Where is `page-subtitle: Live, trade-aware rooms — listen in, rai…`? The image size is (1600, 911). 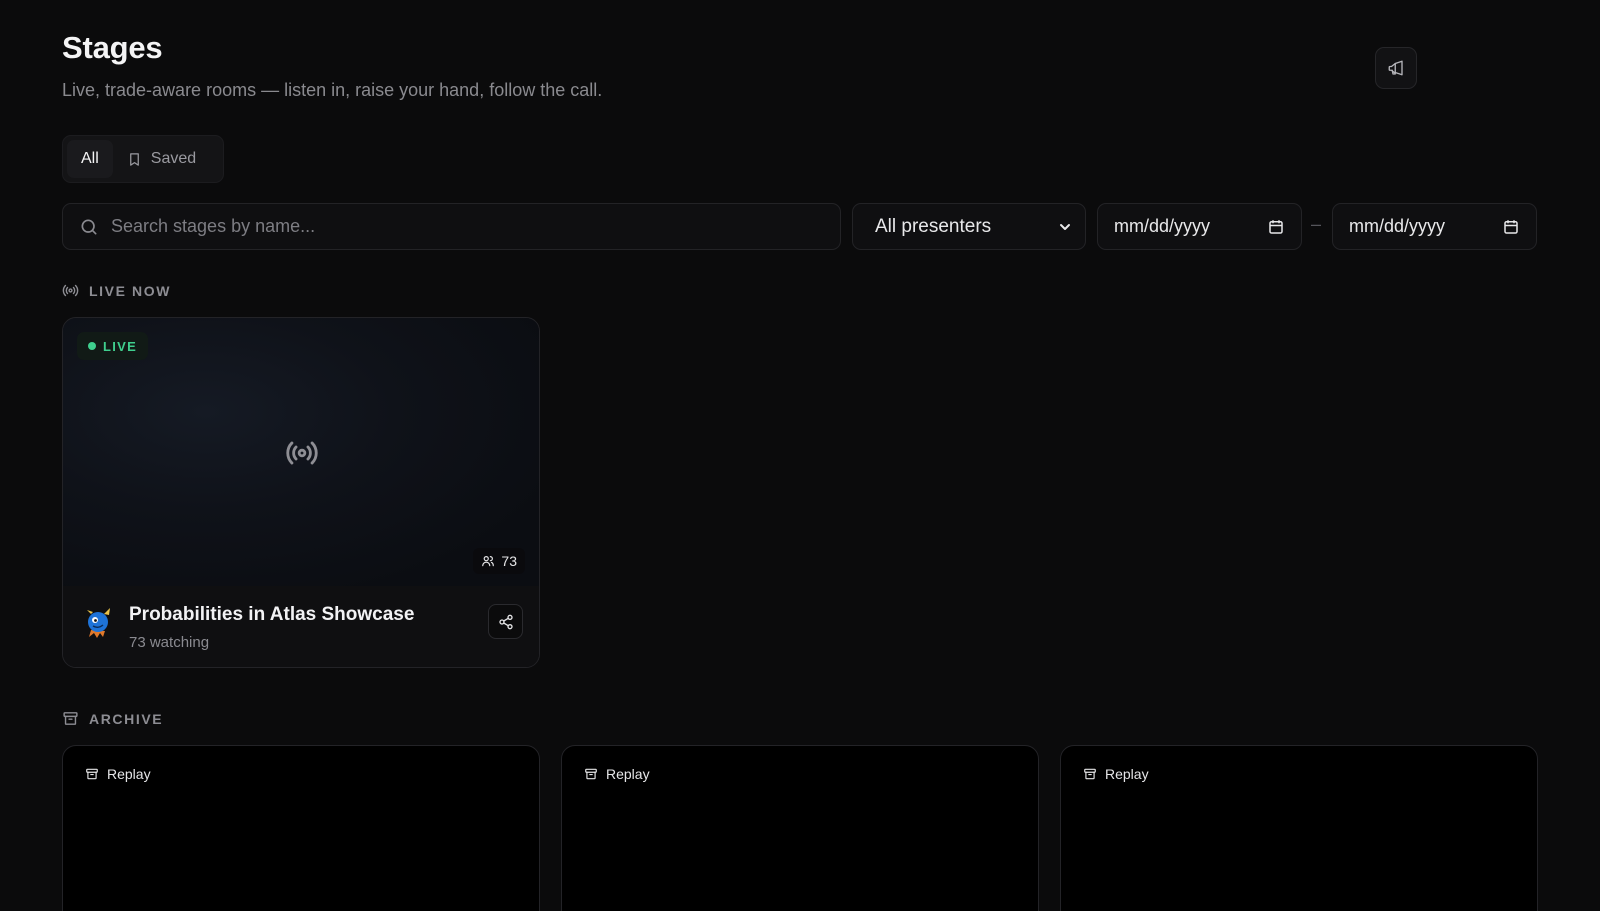 page-subtitle: Live, trade-aware rooms — listen in, rai… is located at coordinates (332, 90).